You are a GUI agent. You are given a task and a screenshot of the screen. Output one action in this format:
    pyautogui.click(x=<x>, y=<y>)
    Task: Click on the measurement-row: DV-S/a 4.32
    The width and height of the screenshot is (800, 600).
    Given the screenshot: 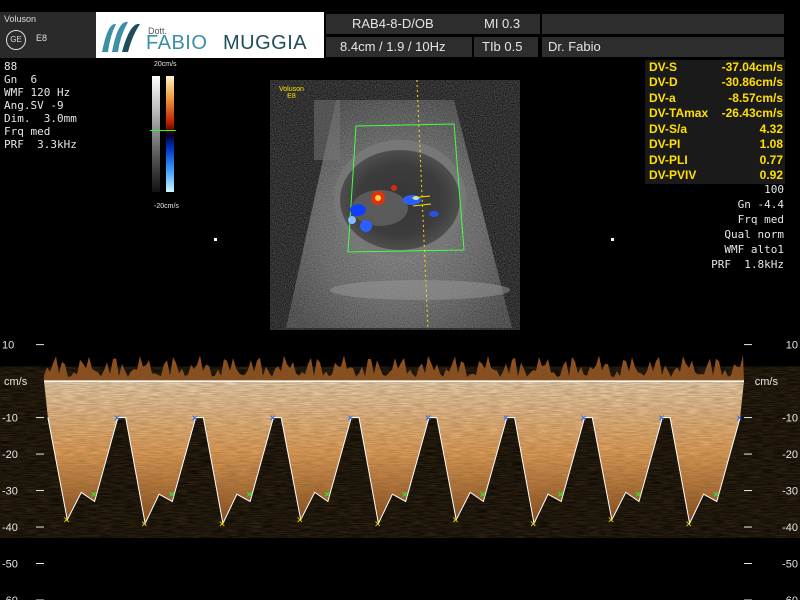 What is the action you would take?
    pyautogui.click(x=716, y=129)
    